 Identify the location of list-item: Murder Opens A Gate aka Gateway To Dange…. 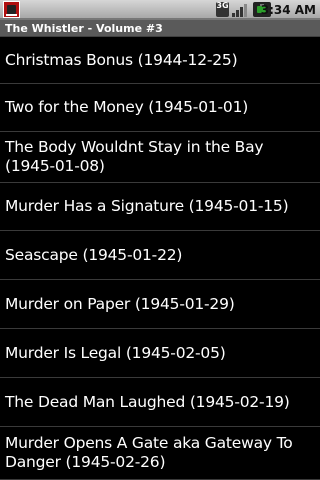
(160, 453).